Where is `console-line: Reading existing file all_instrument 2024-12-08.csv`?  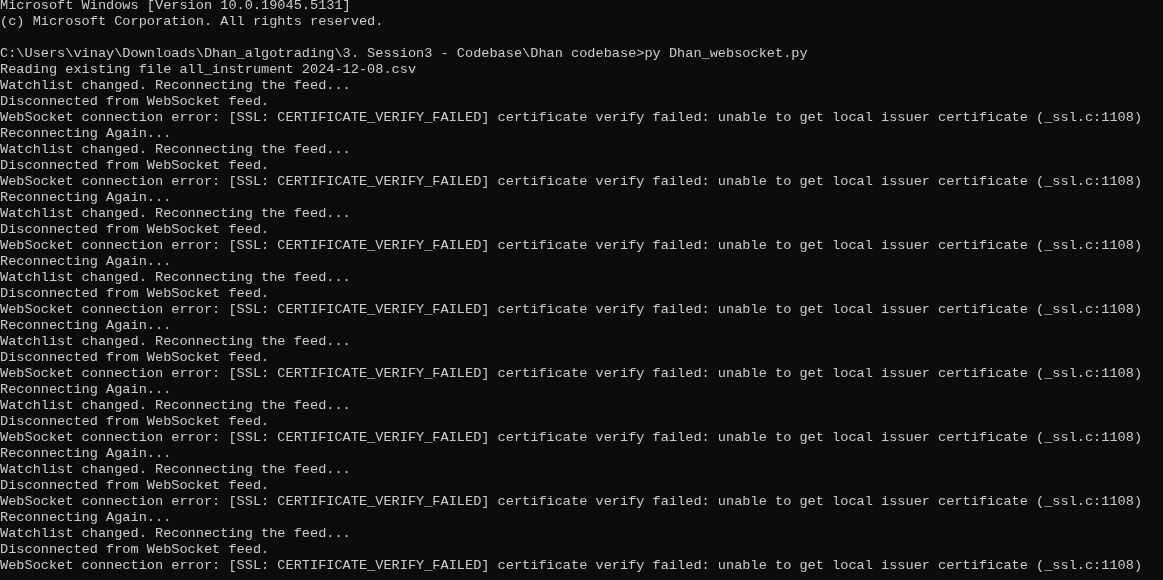 console-line: Reading existing file all_instrument 2024-12-08.csv is located at coordinates (208, 70).